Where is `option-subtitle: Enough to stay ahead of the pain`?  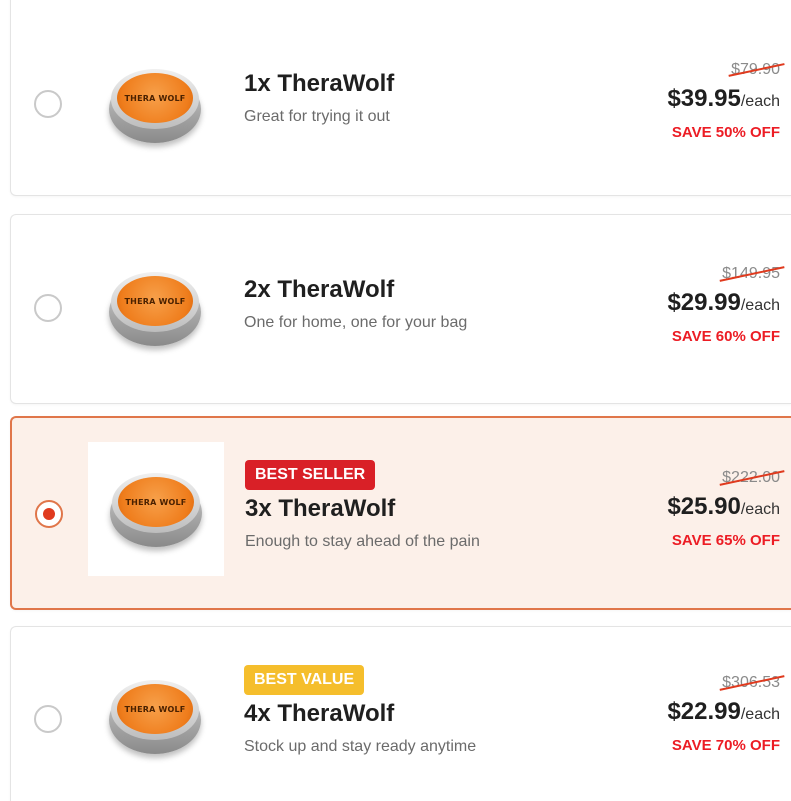
option-subtitle: Enough to stay ahead of the pain is located at coordinates (362, 541).